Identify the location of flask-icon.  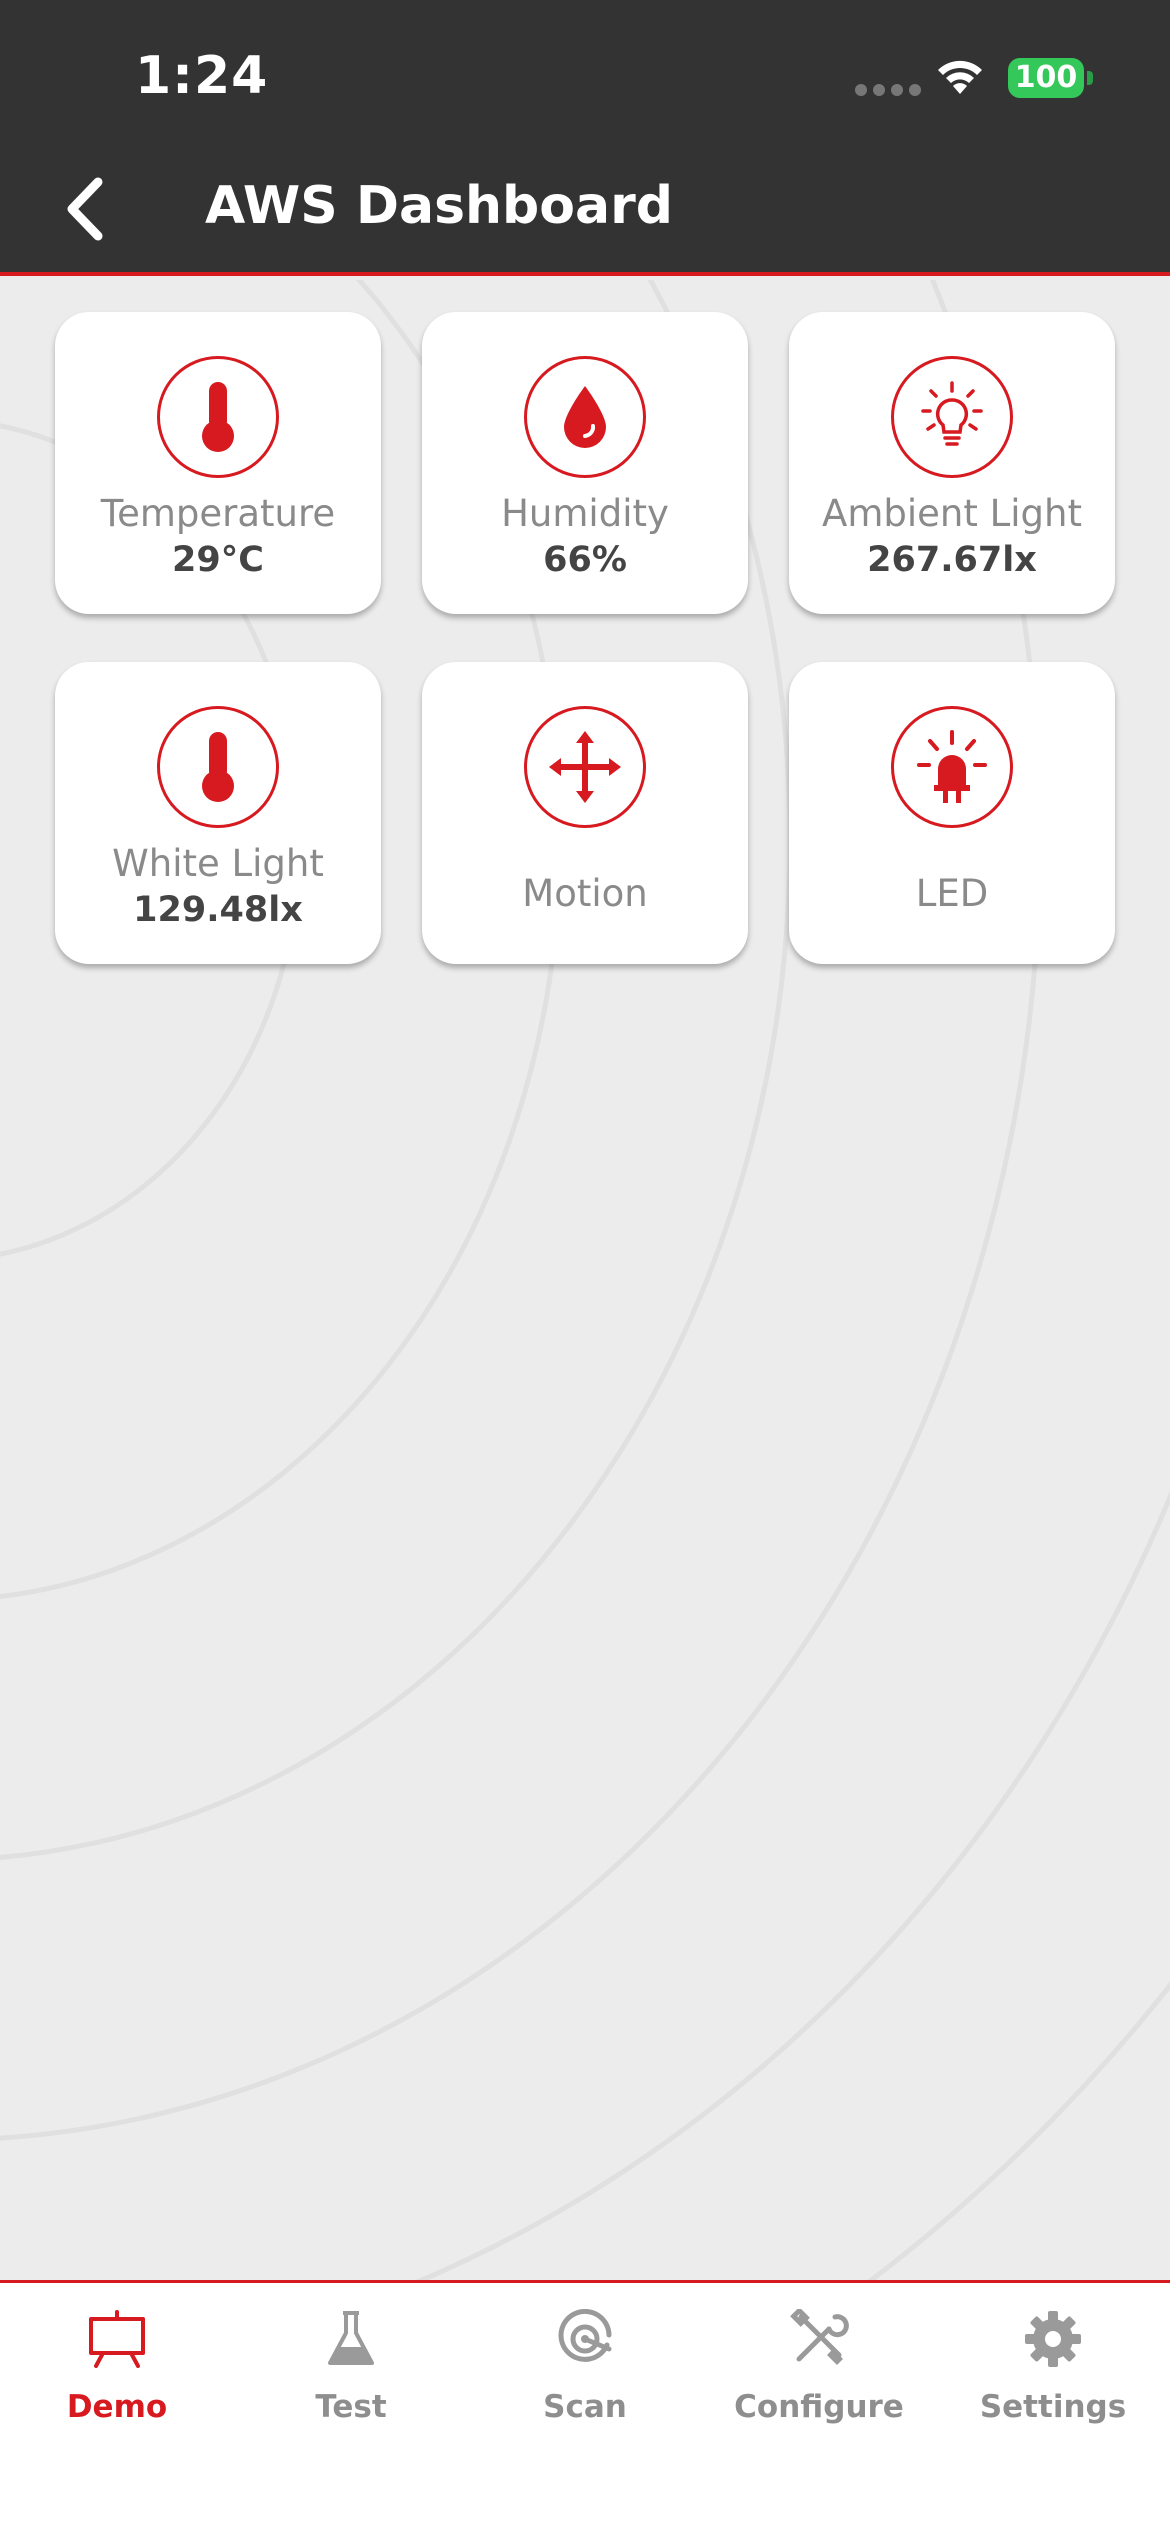
(351, 2338).